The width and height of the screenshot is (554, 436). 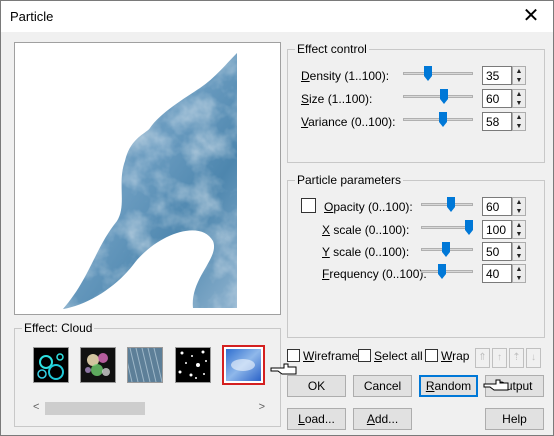 What do you see at coordinates (497, 98) in the screenshot?
I see `size-value: 60` at bounding box center [497, 98].